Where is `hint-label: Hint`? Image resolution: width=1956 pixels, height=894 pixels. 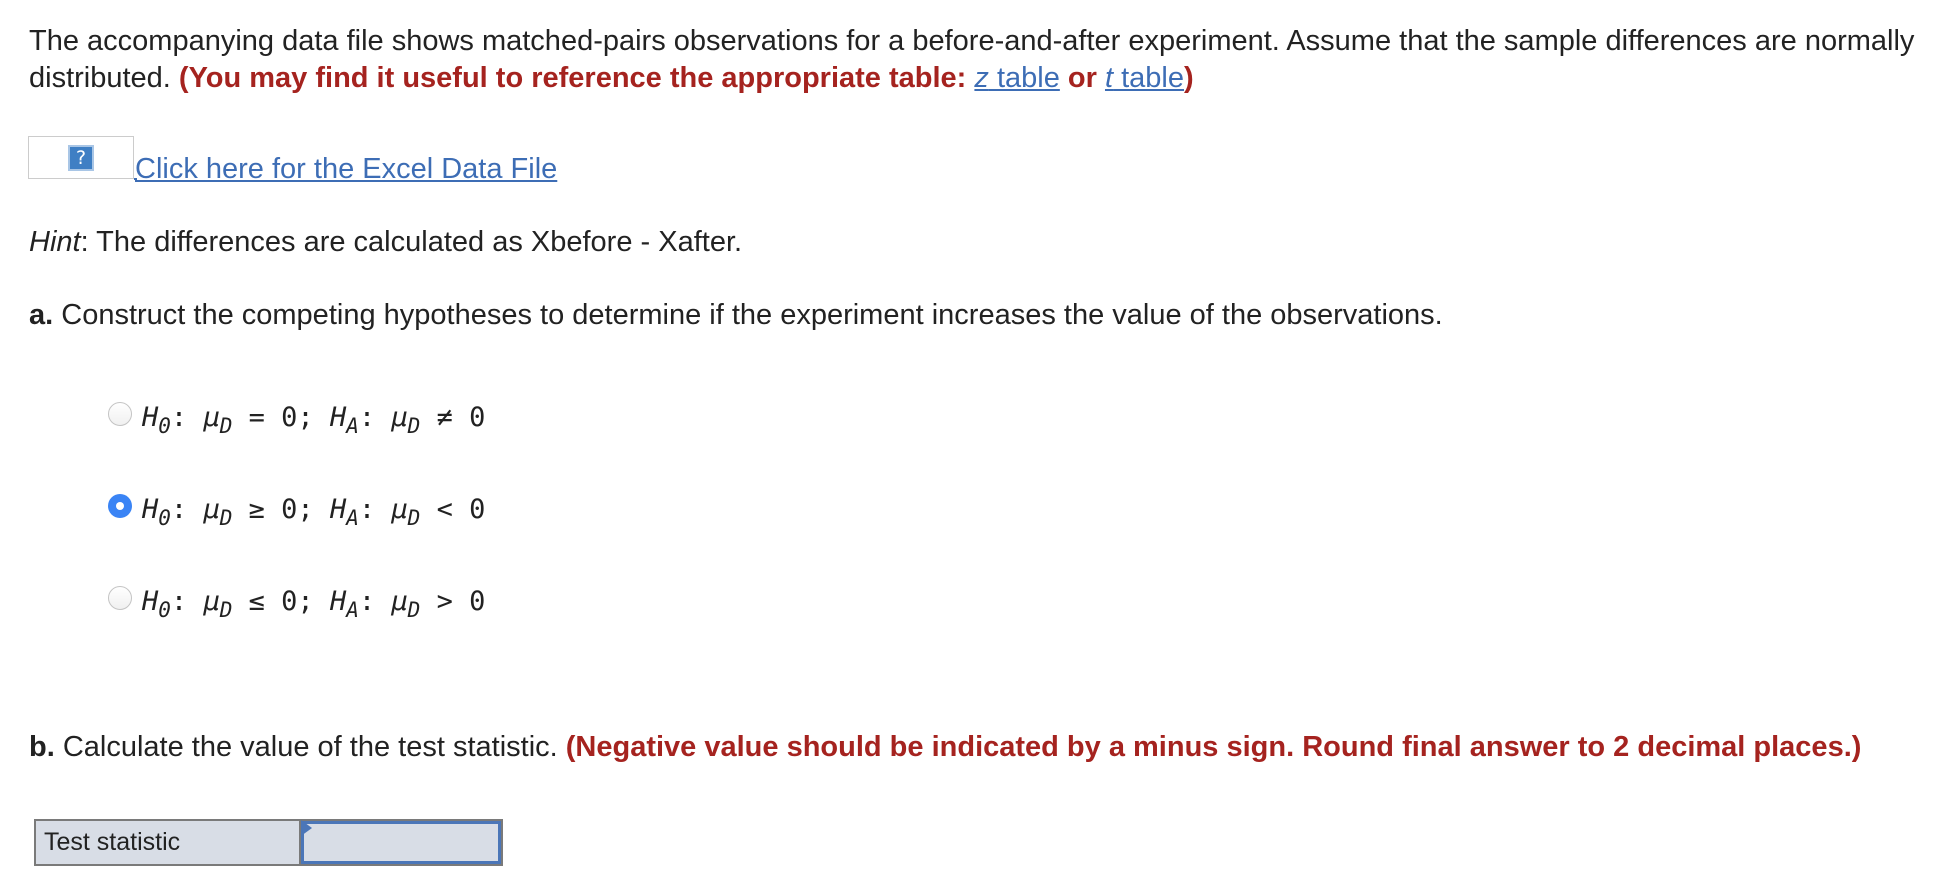
hint-label: Hint is located at coordinates (55, 242).